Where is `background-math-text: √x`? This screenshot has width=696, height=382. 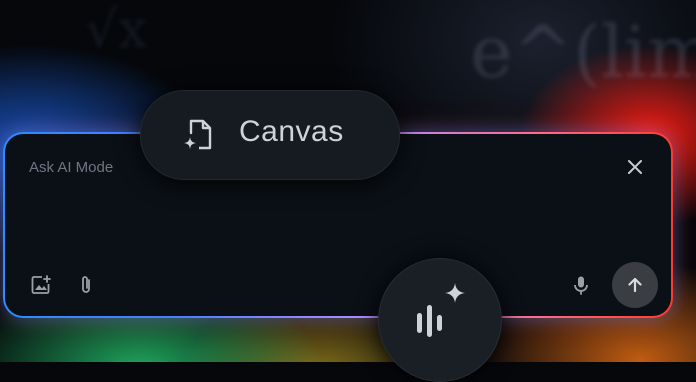
background-math-text: √x is located at coordinates (116, 30).